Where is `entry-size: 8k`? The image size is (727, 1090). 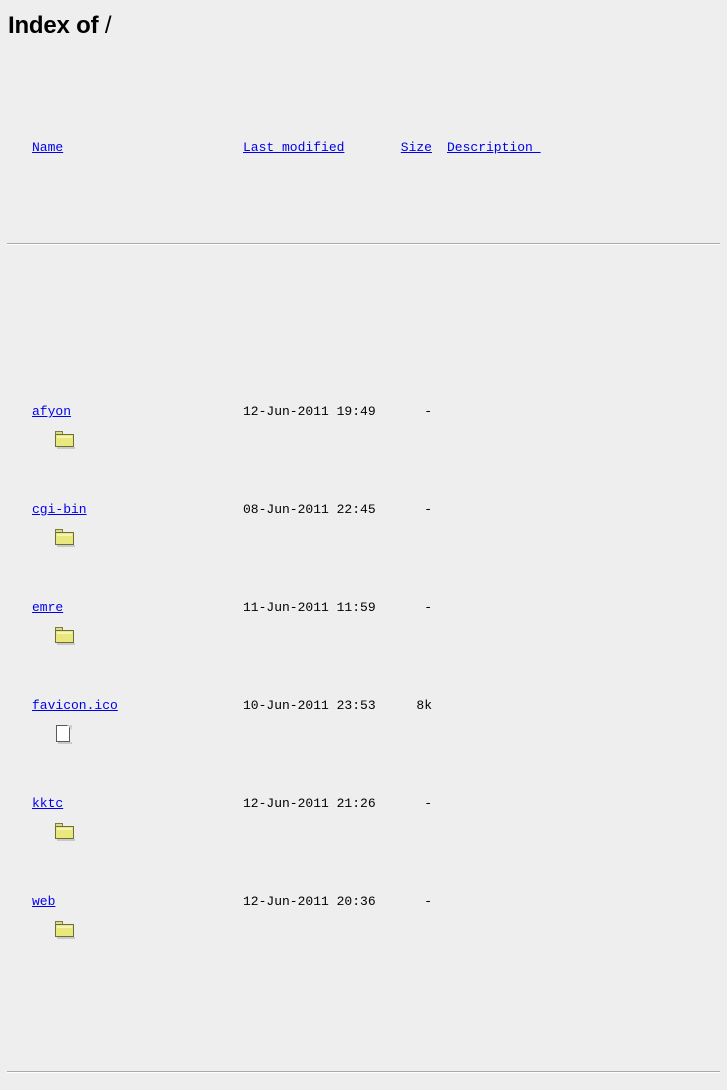
entry-size: 8k is located at coordinates (424, 705).